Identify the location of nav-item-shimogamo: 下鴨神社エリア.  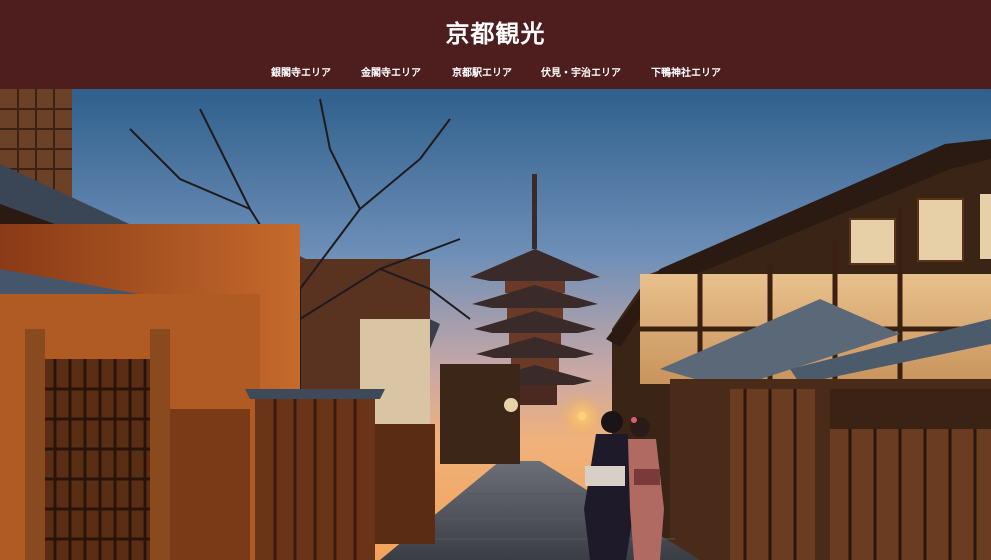
(686, 71).